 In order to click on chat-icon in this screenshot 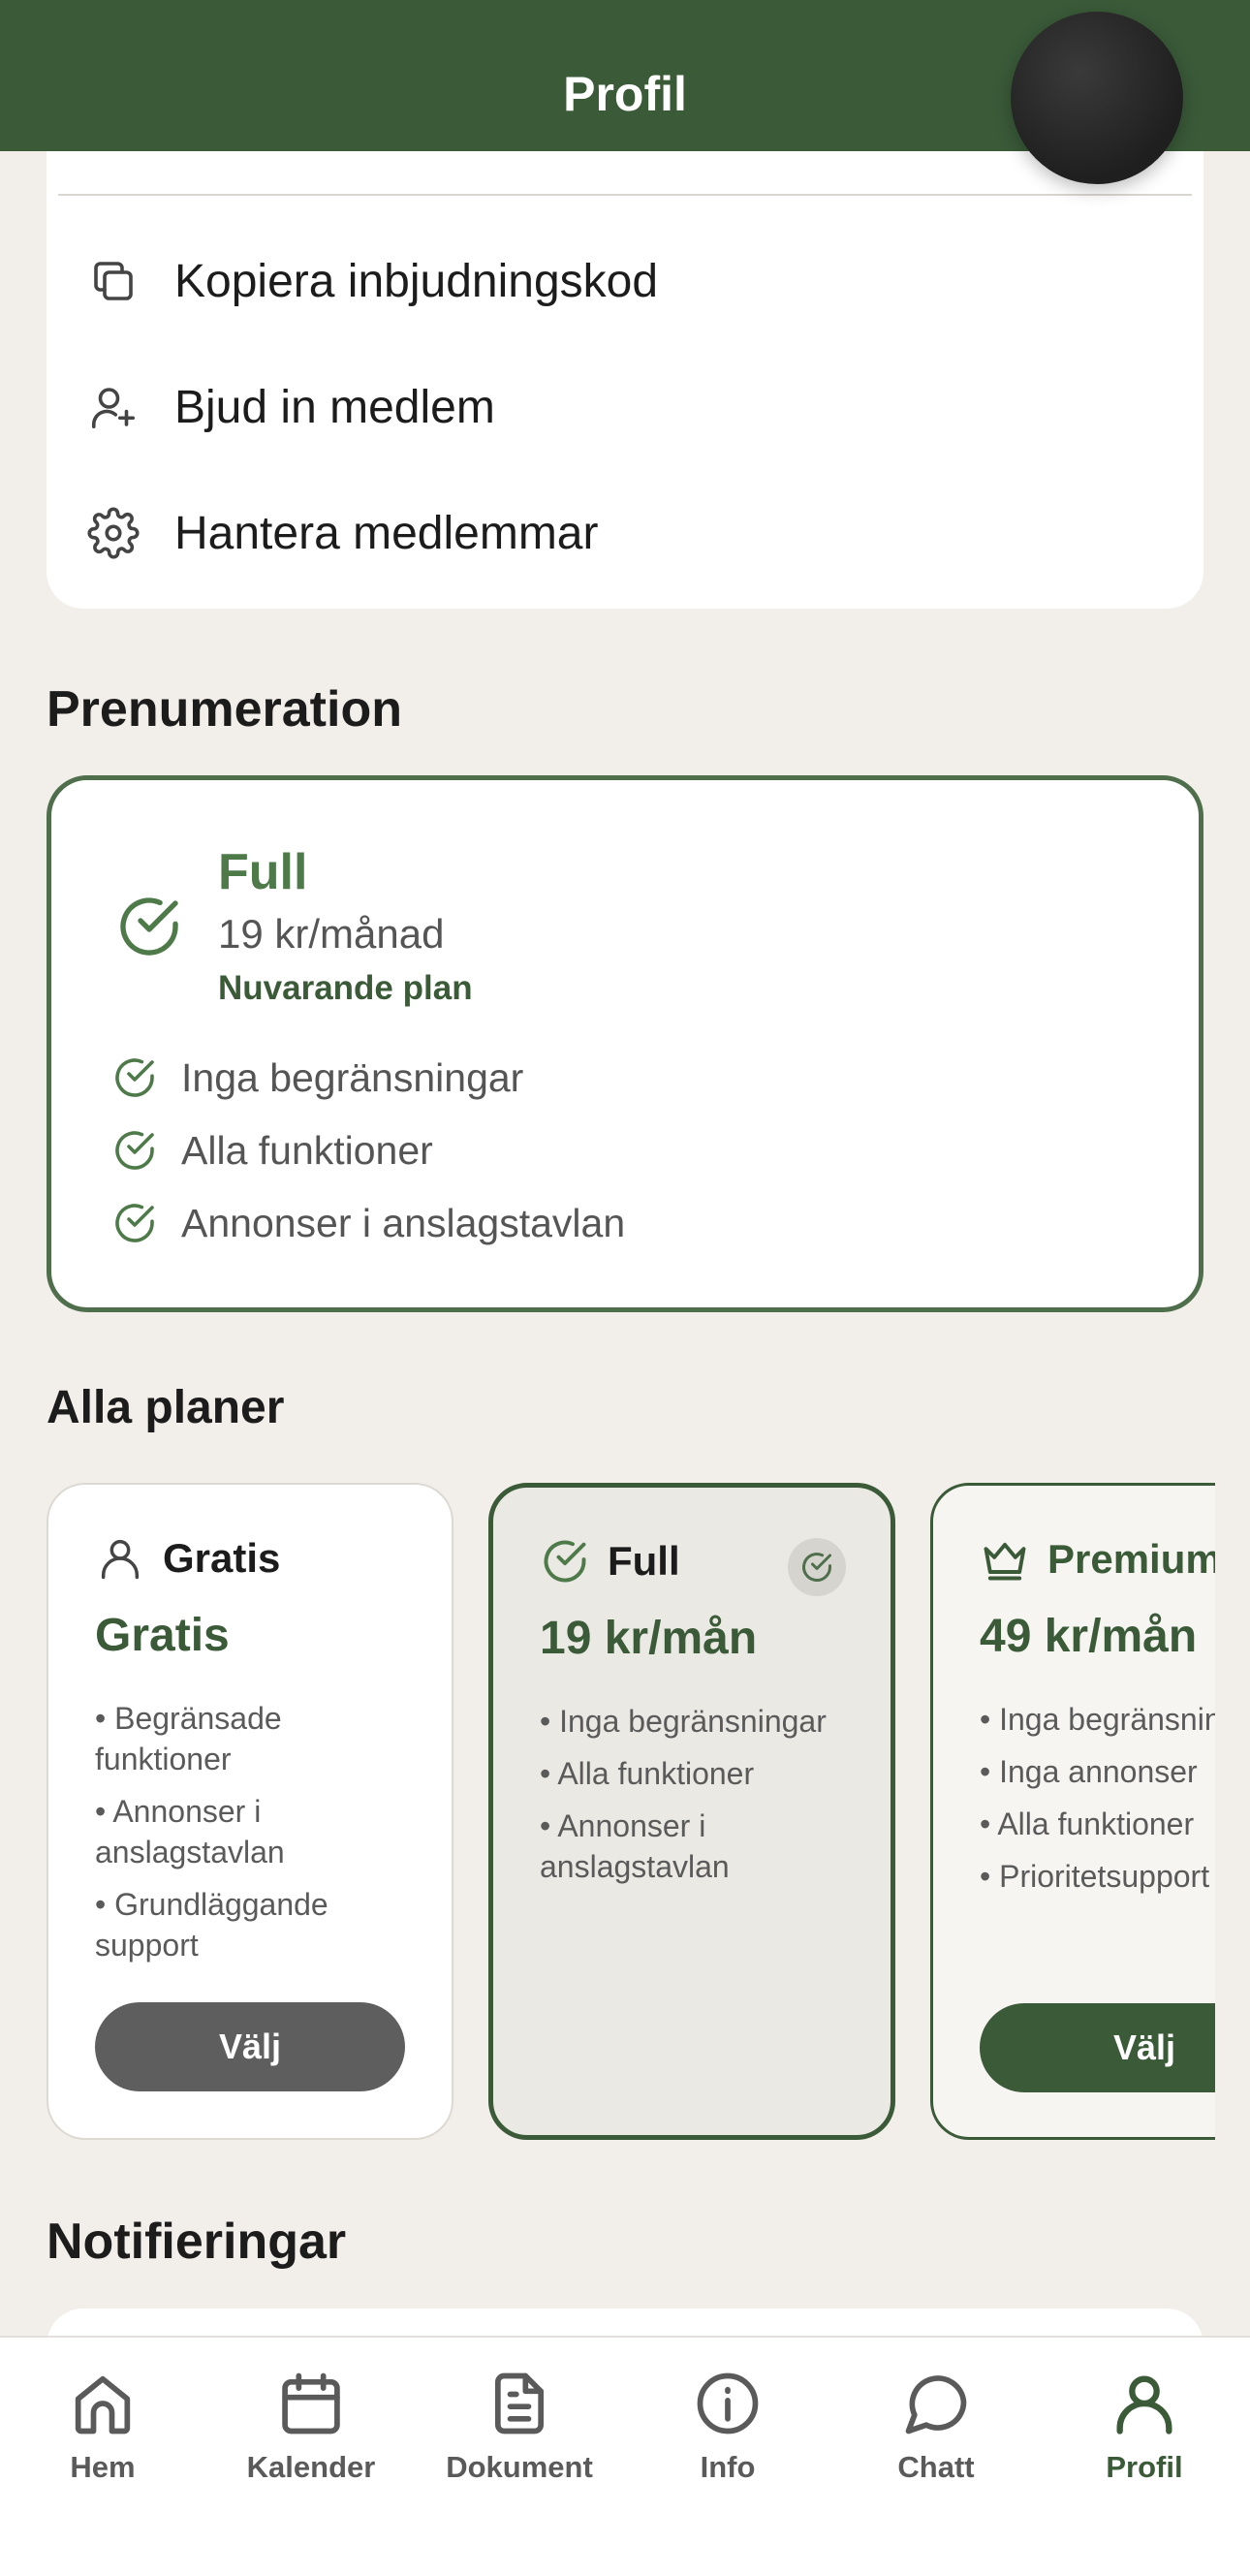, I will do `click(936, 2405)`.